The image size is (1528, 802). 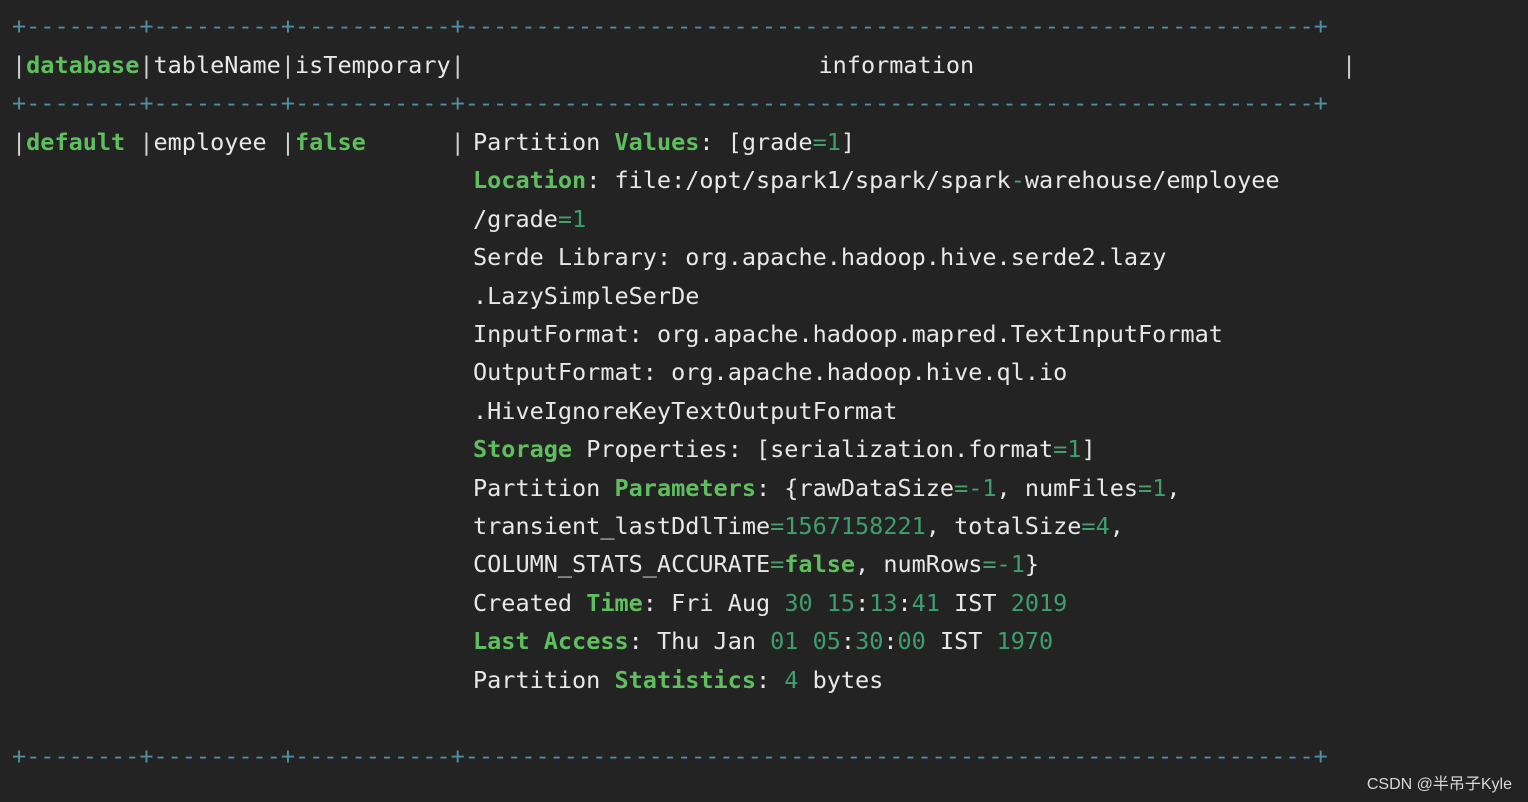 I want to click on header-database: database, so click(x=83, y=65).